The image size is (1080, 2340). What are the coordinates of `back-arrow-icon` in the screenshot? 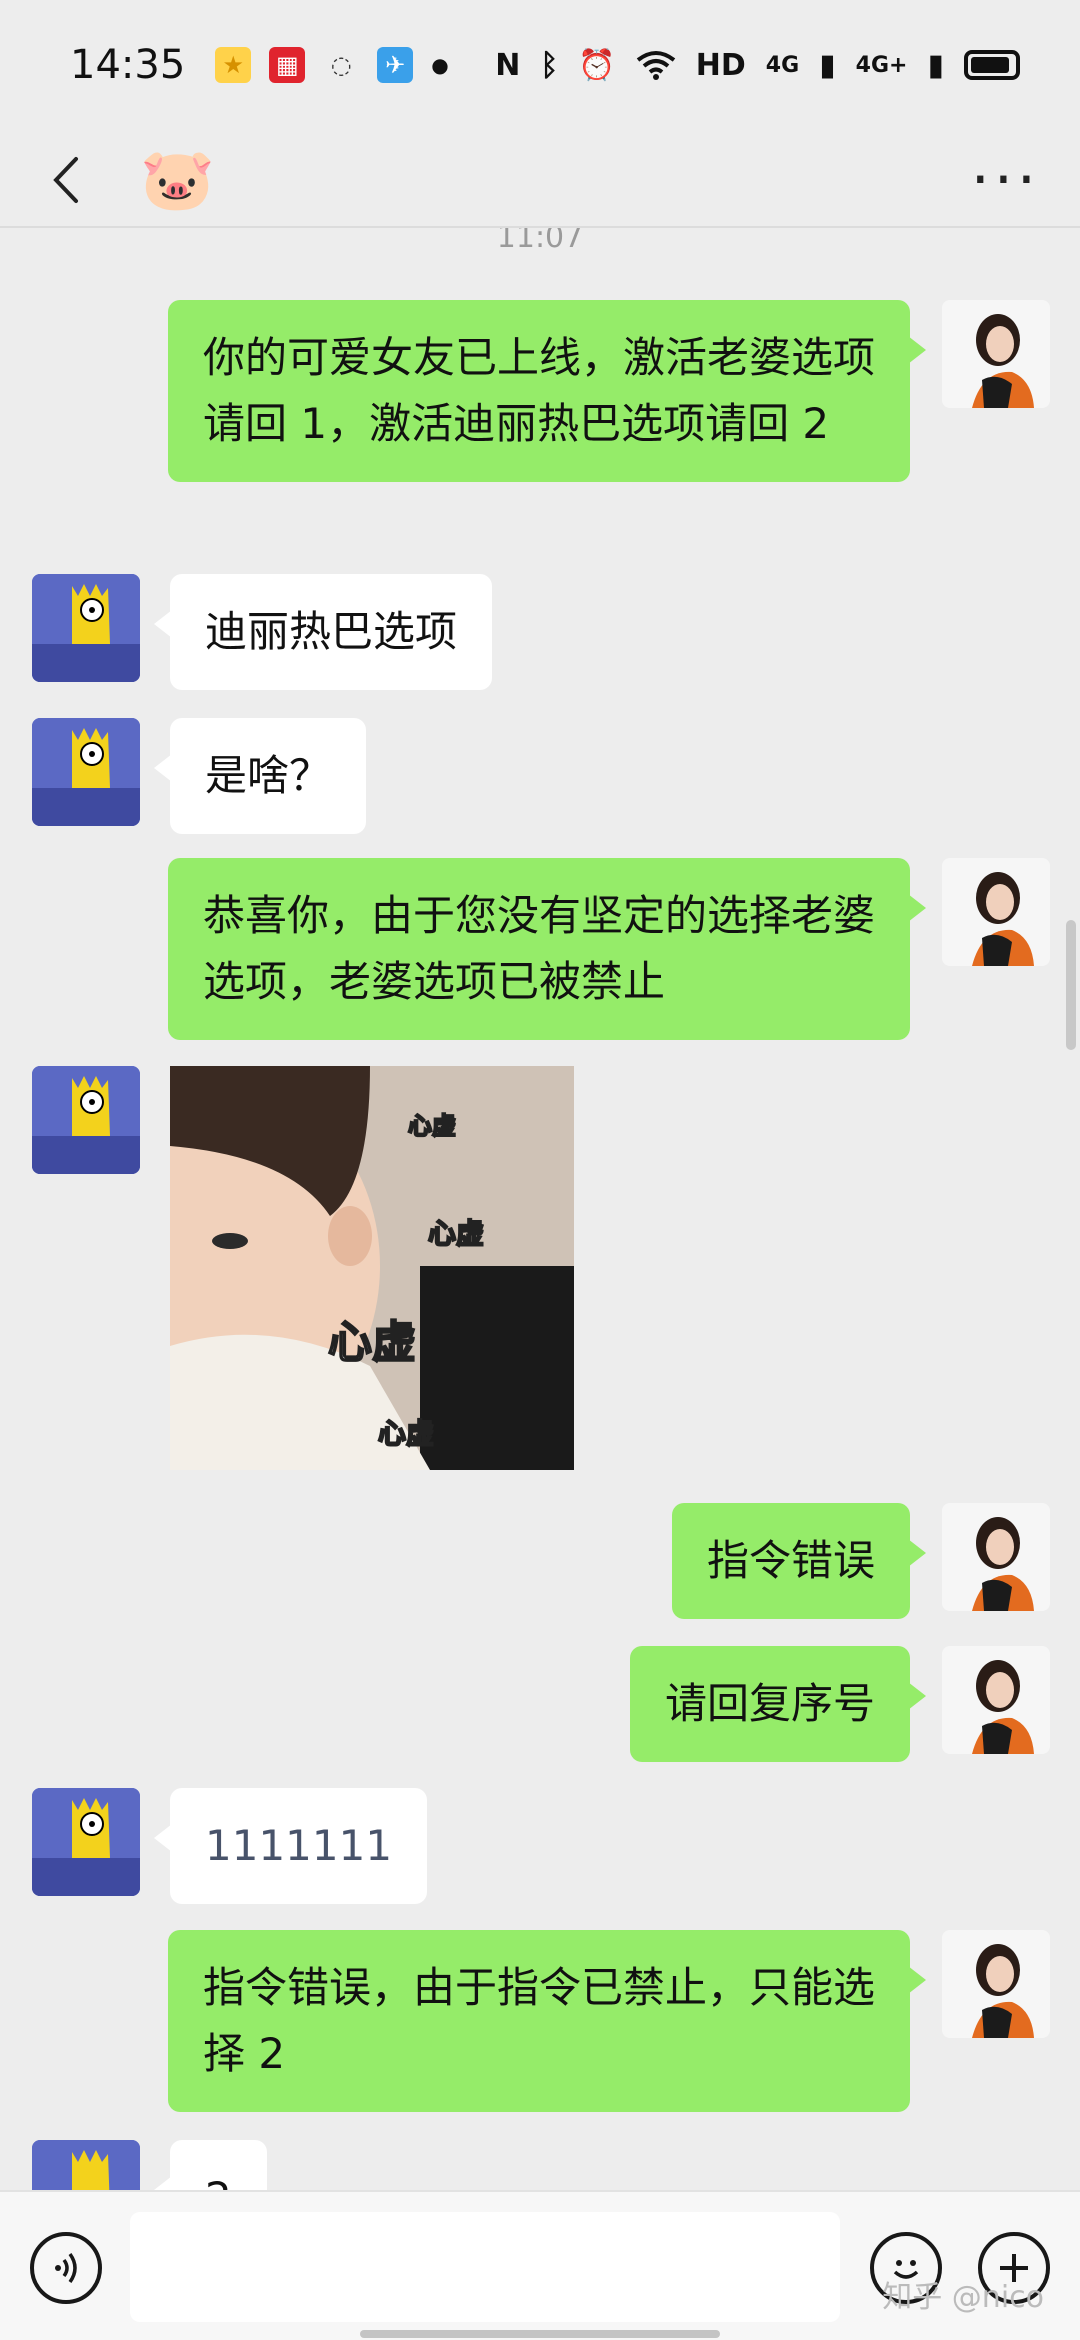 It's located at (65, 180).